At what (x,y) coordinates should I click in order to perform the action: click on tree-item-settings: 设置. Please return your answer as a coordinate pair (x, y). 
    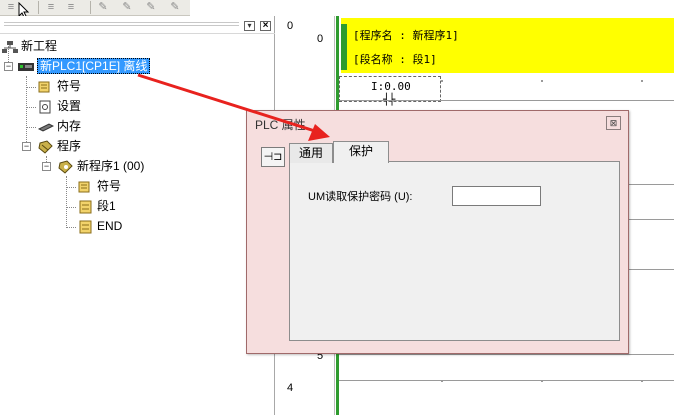
    Looking at the image, I should click on (59, 106).